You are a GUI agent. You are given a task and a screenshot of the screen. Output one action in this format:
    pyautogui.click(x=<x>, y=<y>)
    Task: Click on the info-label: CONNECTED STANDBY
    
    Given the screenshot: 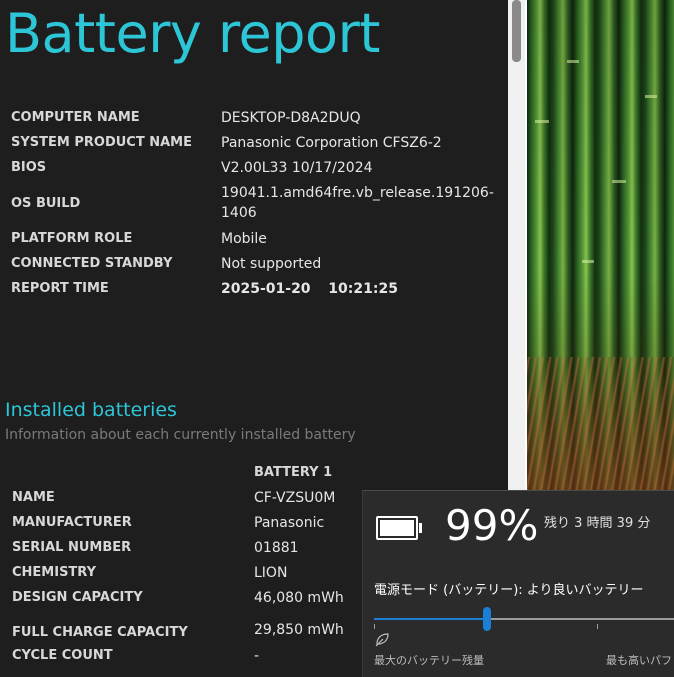 What is the action you would take?
    pyautogui.click(x=92, y=263)
    